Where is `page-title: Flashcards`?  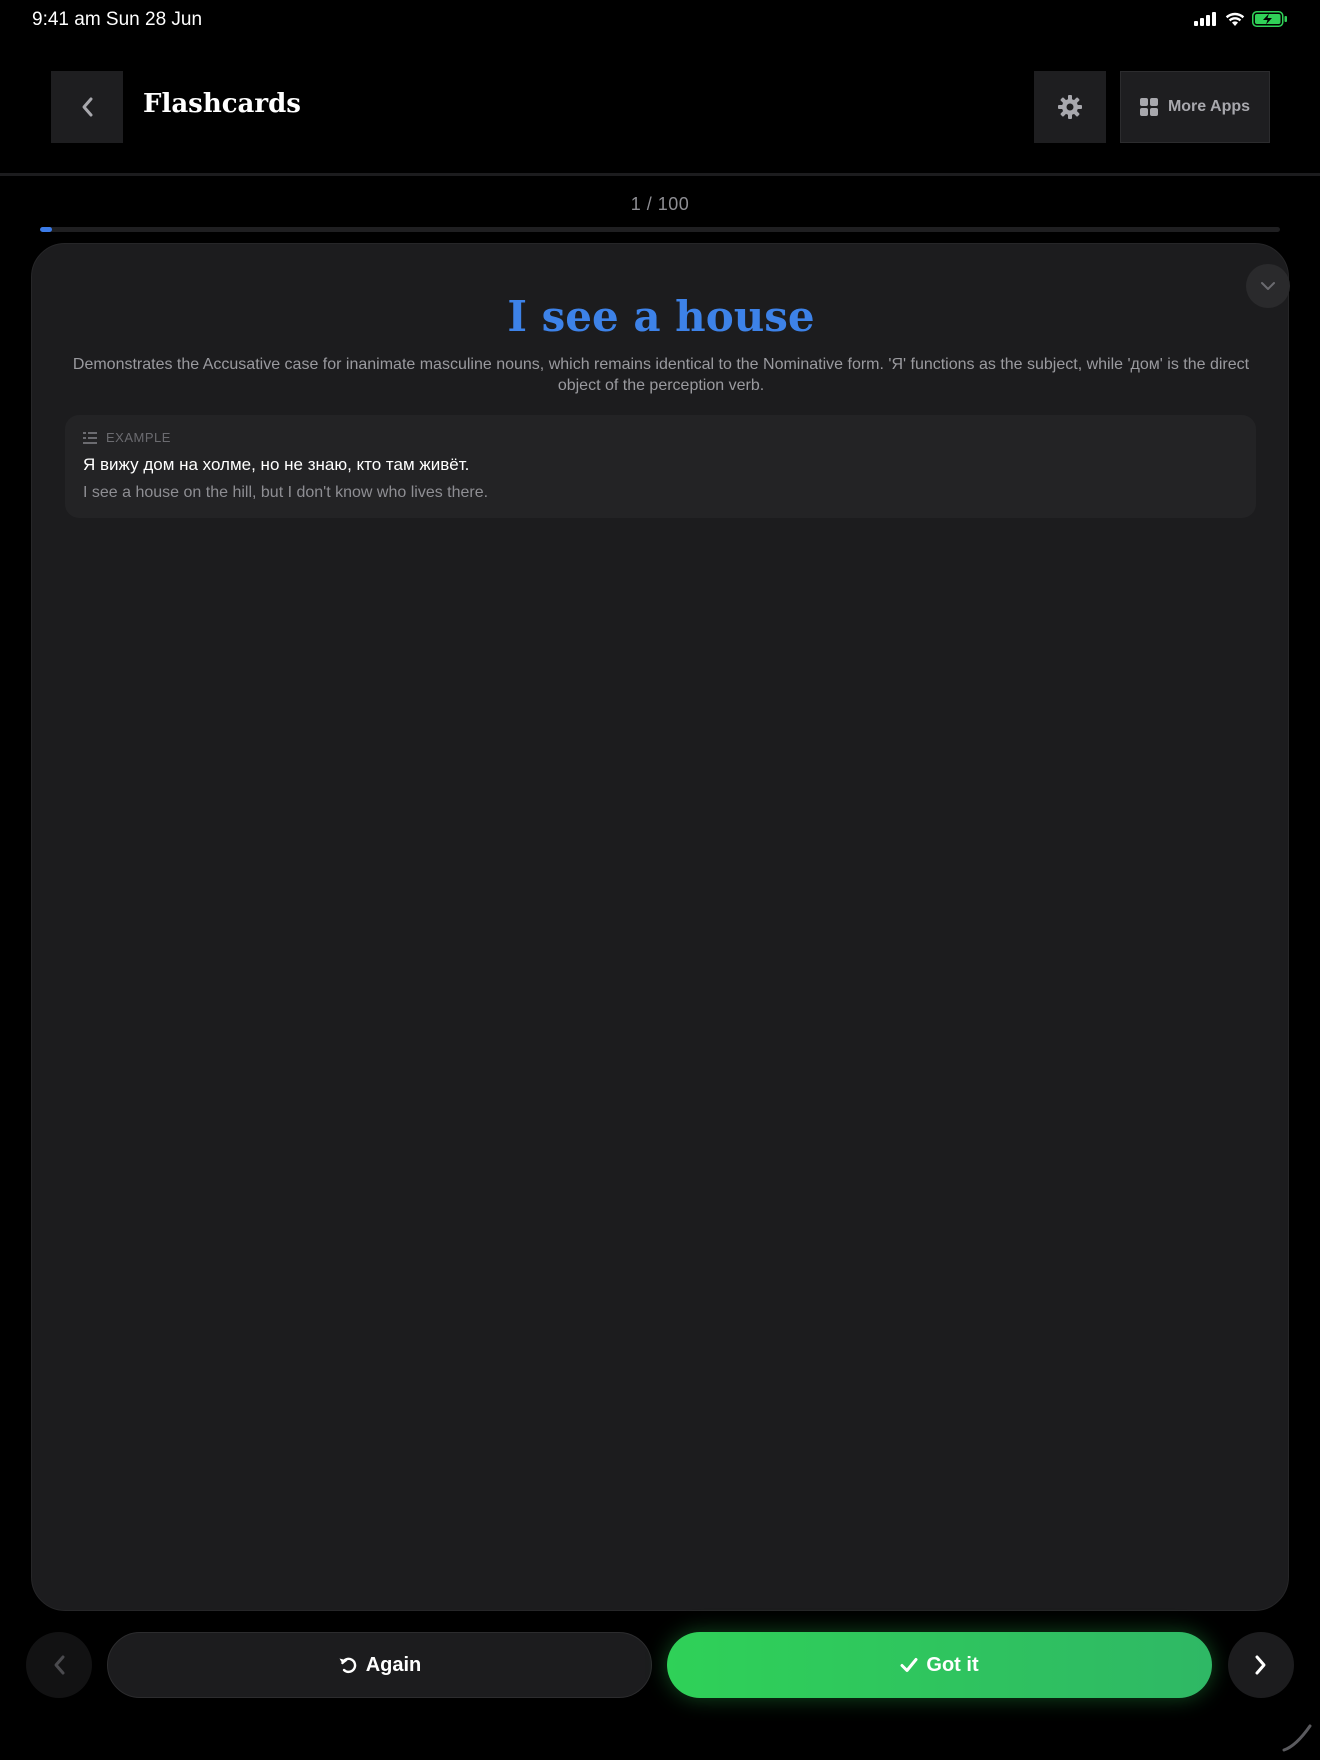
page-title: Flashcards is located at coordinates (222, 104).